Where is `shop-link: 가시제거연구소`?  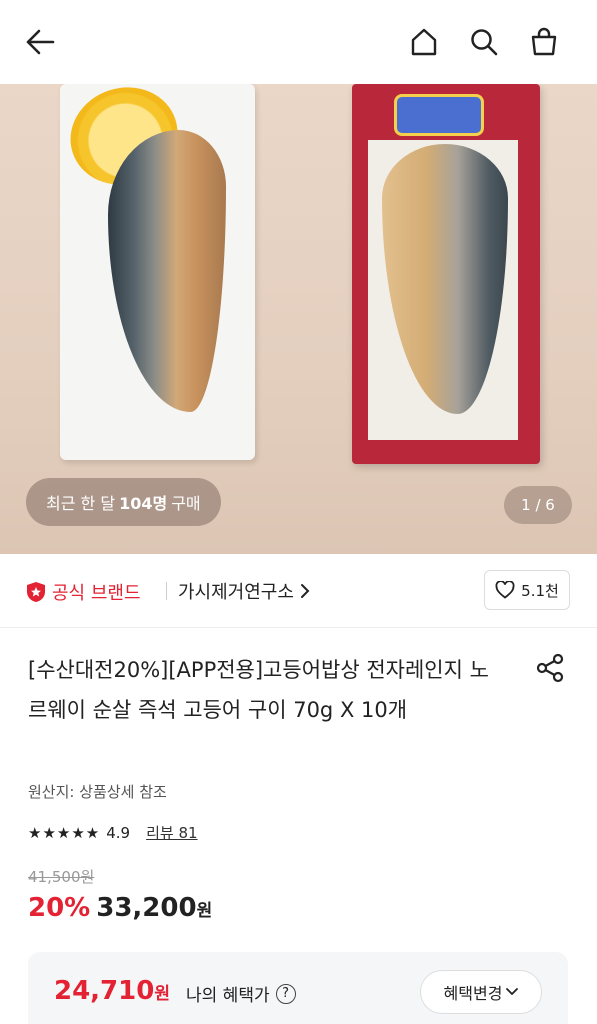 shop-link: 가시제거연구소 is located at coordinates (244, 591).